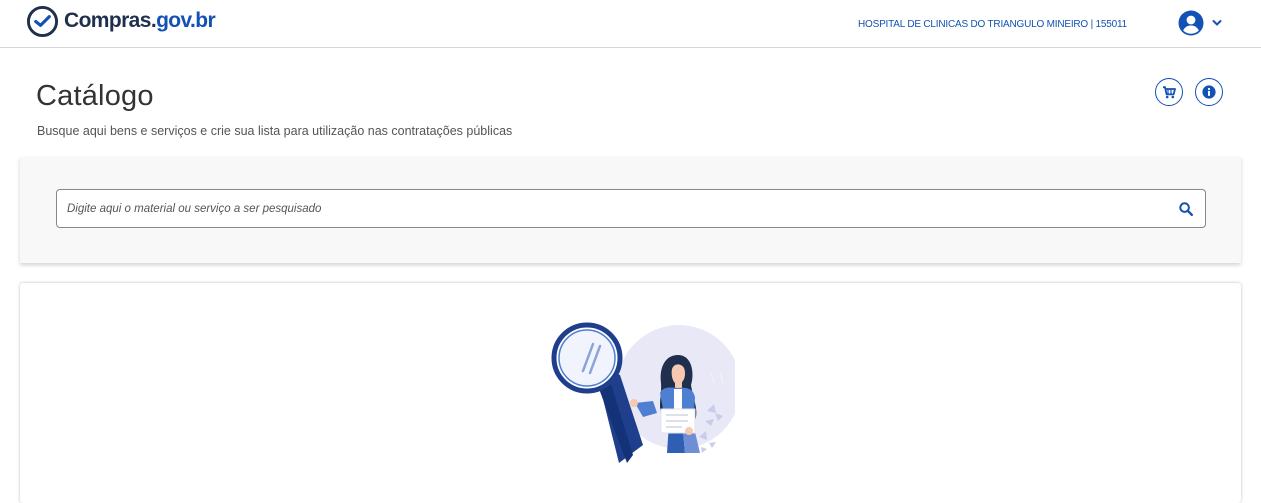 The width and height of the screenshot is (1261, 503). What do you see at coordinates (643, 392) in the screenshot?
I see `search-woman-illustration` at bounding box center [643, 392].